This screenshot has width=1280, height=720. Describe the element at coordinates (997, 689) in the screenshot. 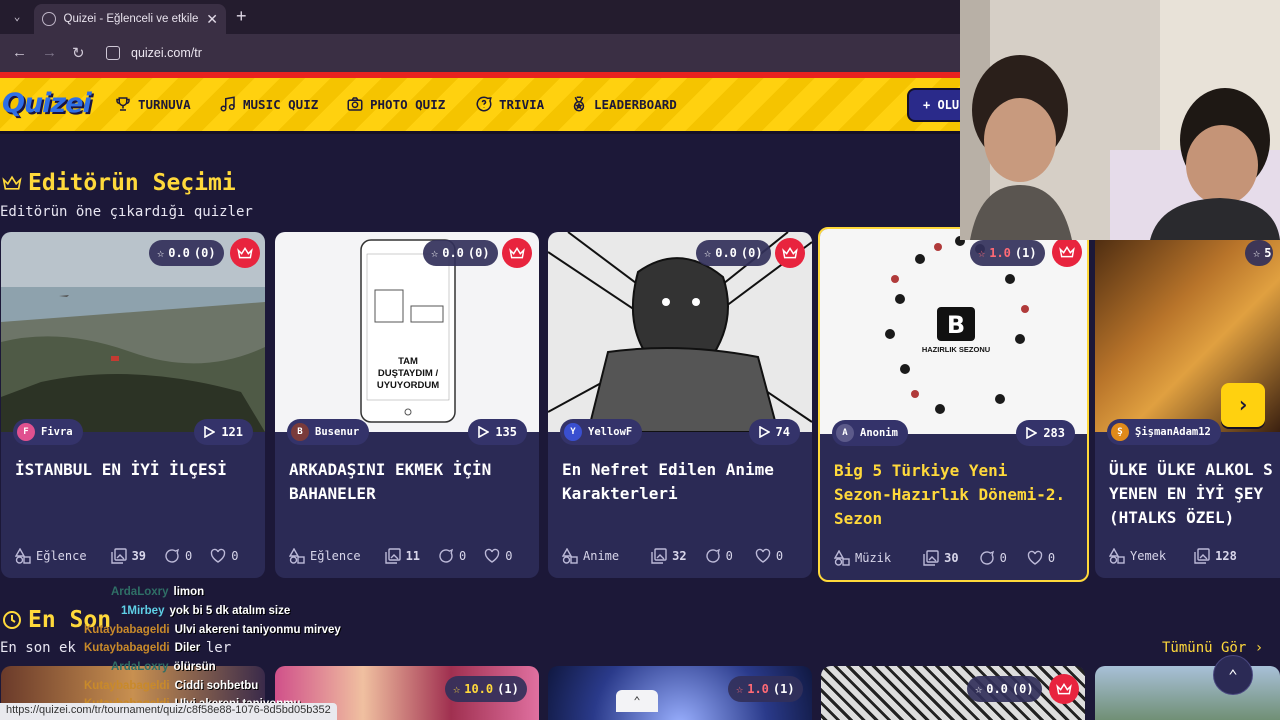

I see `rating-value: 0.0` at that location.